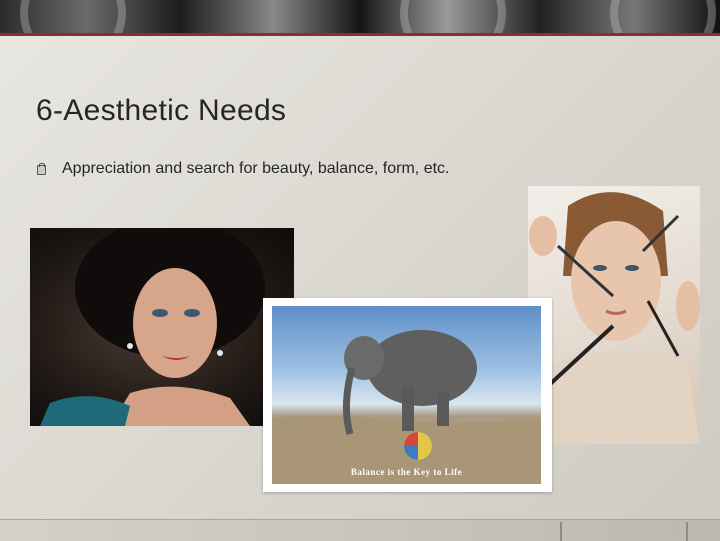 The height and width of the screenshot is (541, 720). Describe the element at coordinates (161, 110) in the screenshot. I see `slide-title: 6-Aesthetic Needs` at that location.